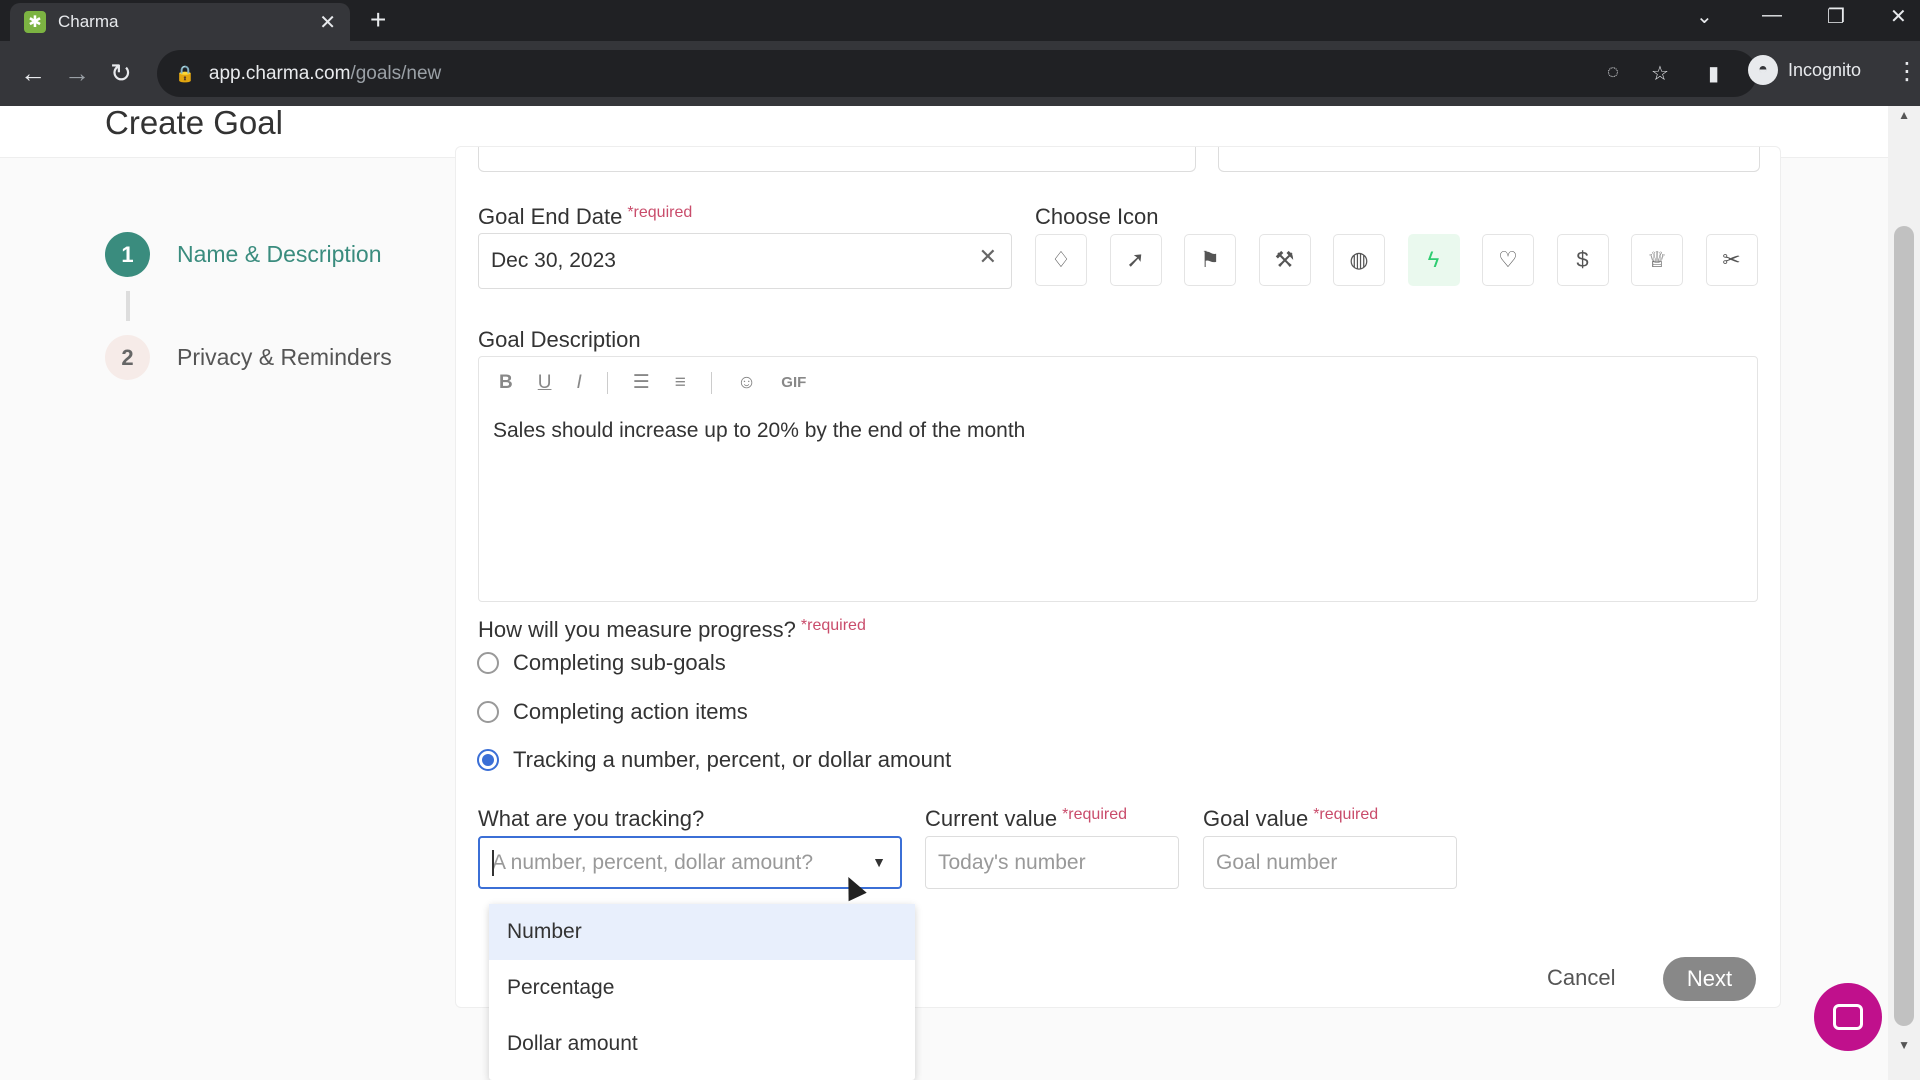  What do you see at coordinates (1904, 626) in the screenshot?
I see `scroll-thumb` at bounding box center [1904, 626].